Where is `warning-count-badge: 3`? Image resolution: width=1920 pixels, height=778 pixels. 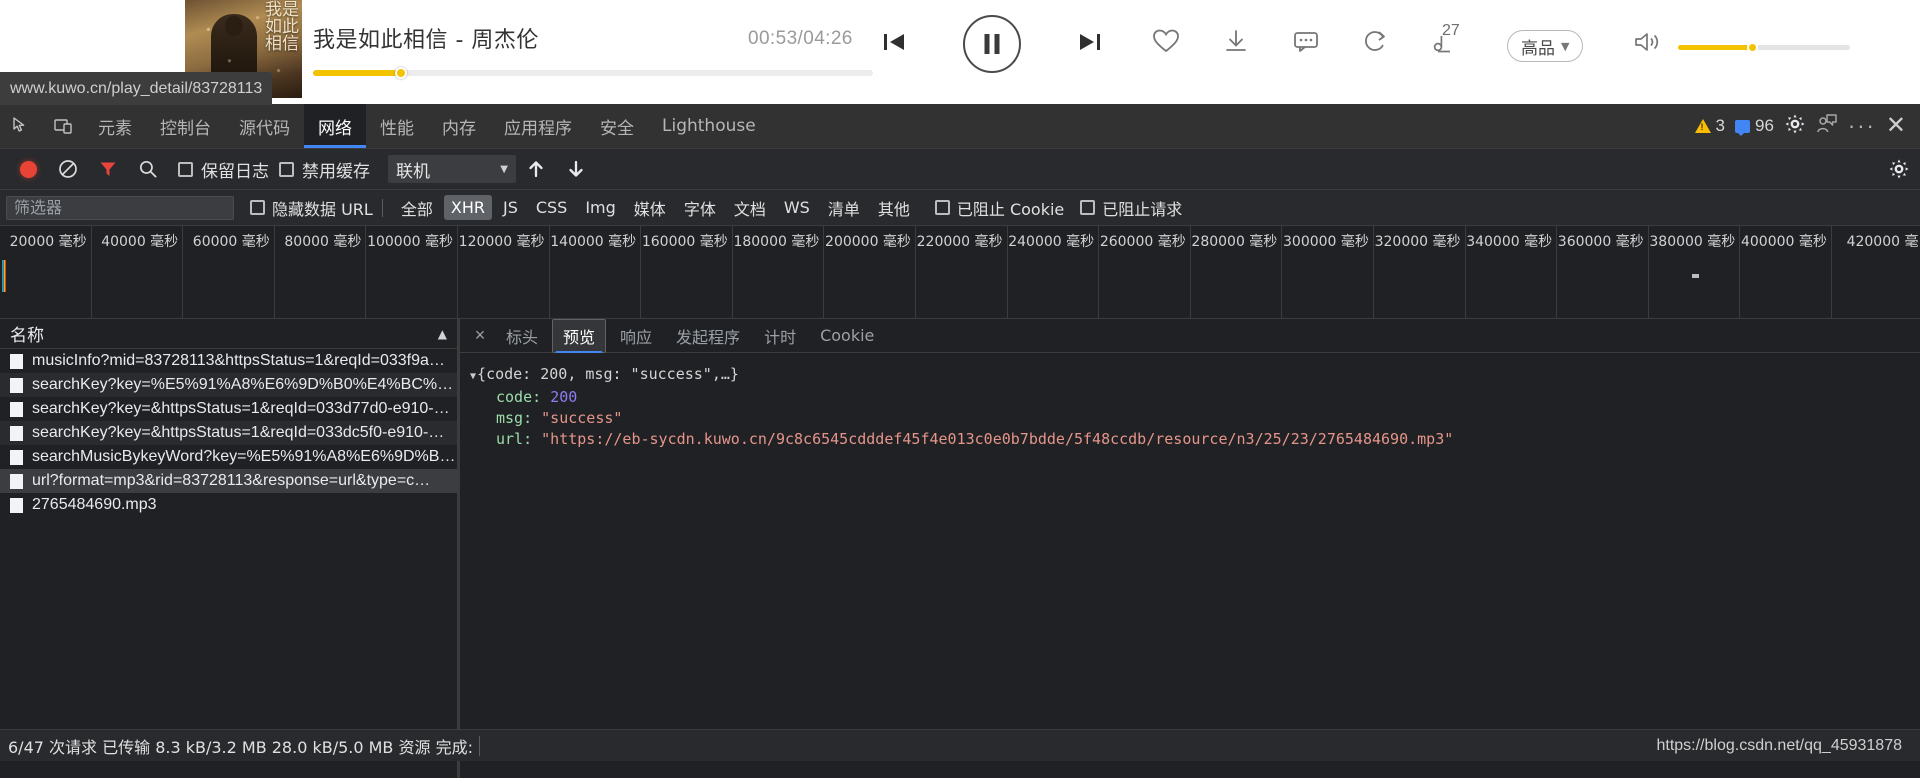 warning-count-badge: 3 is located at coordinates (1709, 126).